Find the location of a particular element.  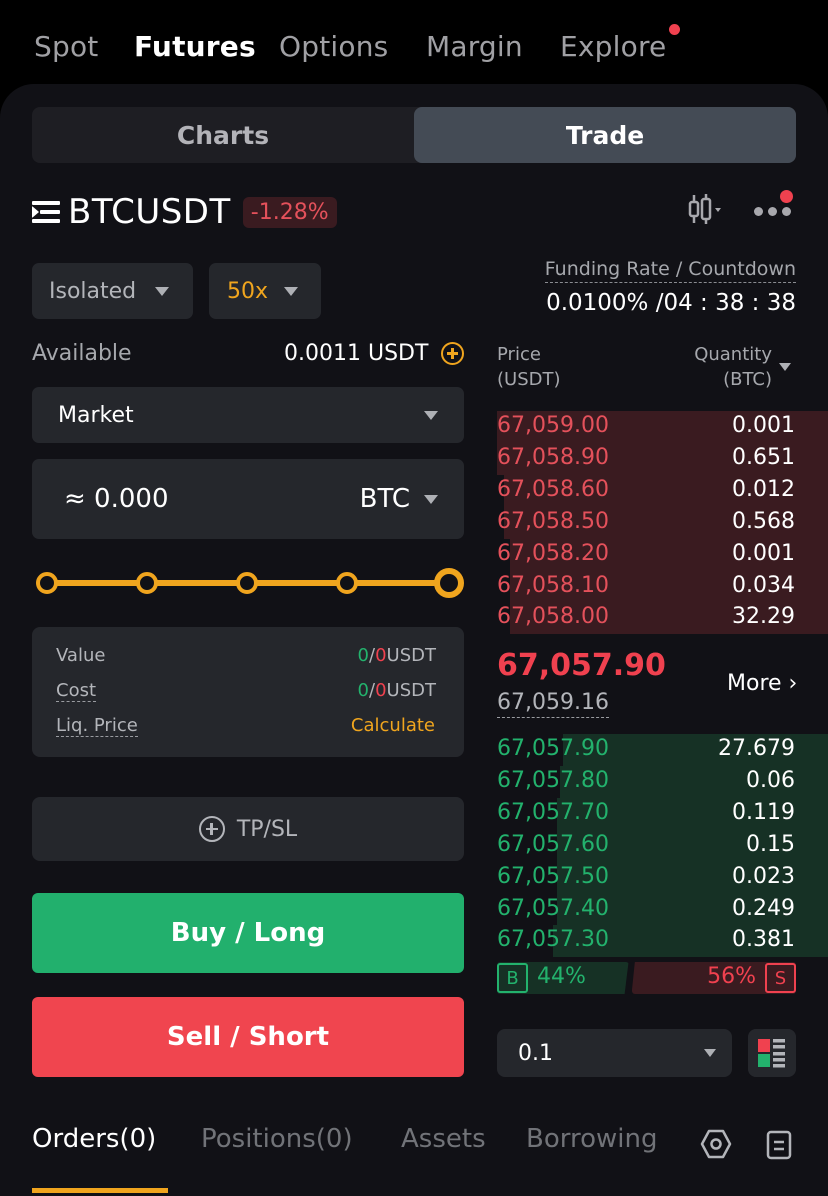

order-quantity: 0.001 is located at coordinates (763, 425).